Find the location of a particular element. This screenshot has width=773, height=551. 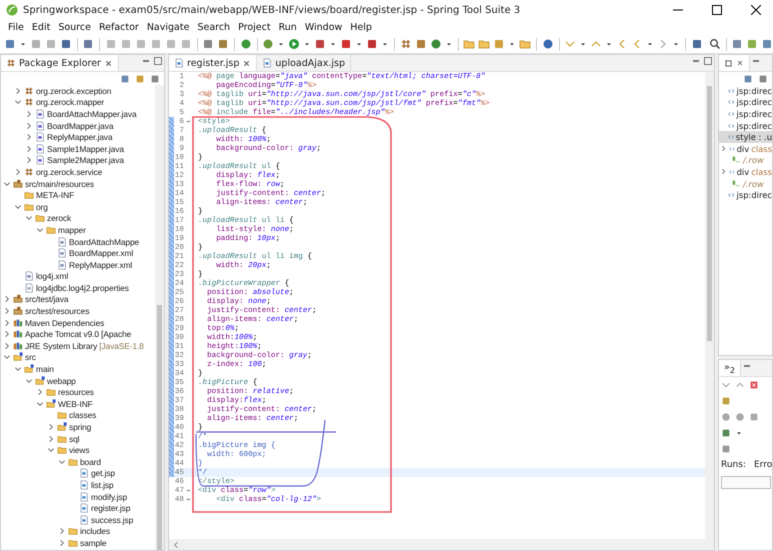

tree-item-label: classes is located at coordinates (82, 415).